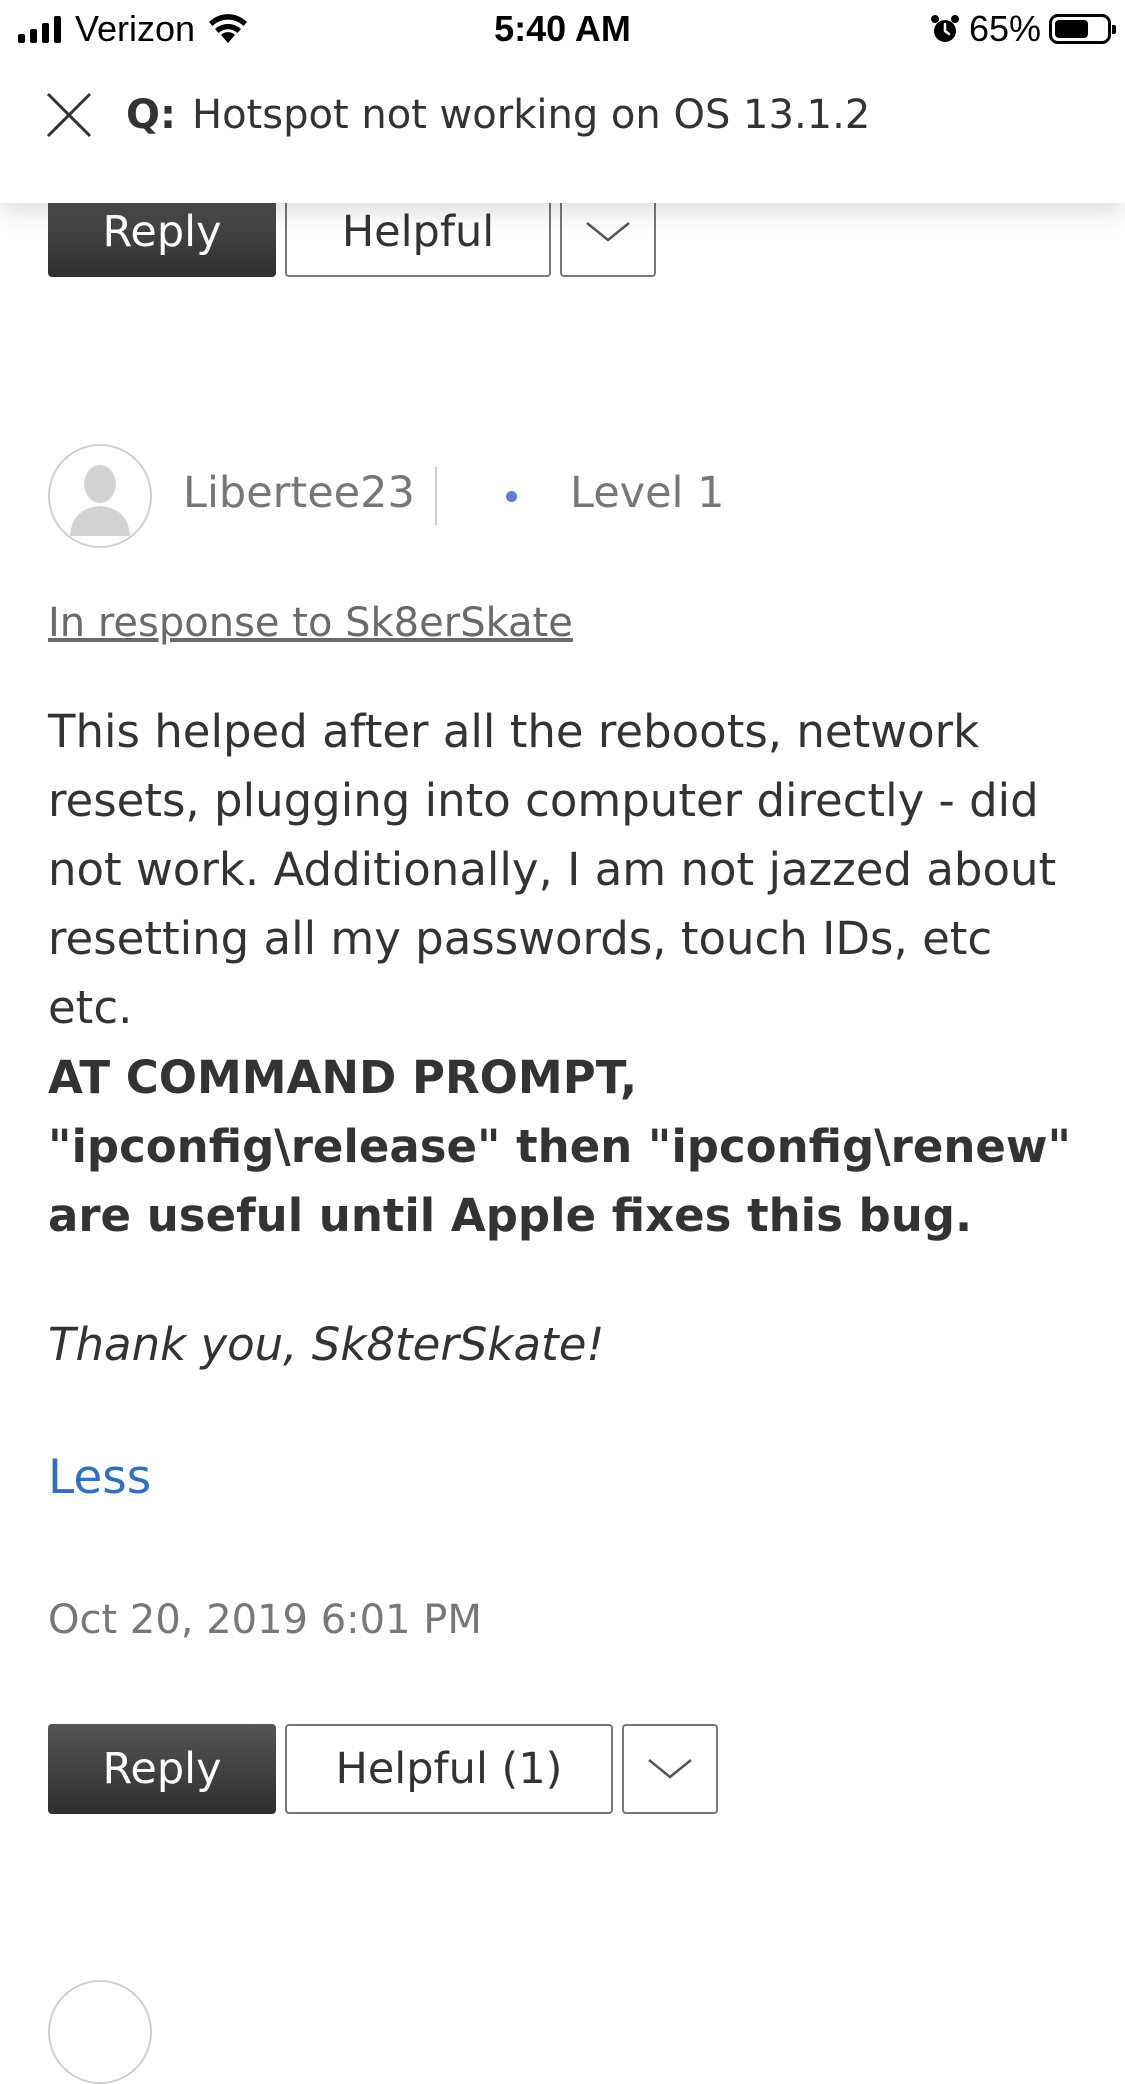  I want to click on reply-button: Reply, so click(162, 1769).